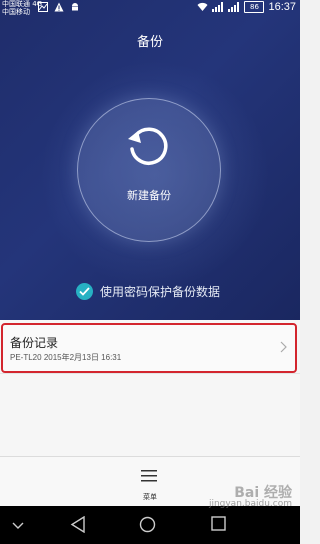 This screenshot has height=544, width=320. What do you see at coordinates (150, 373) in the screenshot?
I see `divider` at bounding box center [150, 373].